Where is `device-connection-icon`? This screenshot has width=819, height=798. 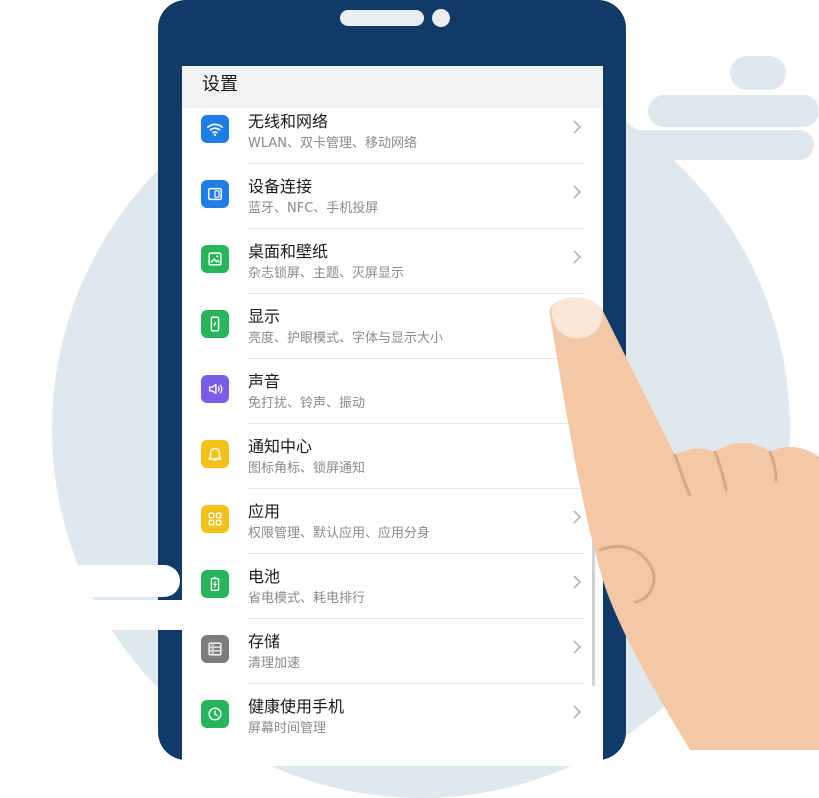 device-connection-icon is located at coordinates (215, 194).